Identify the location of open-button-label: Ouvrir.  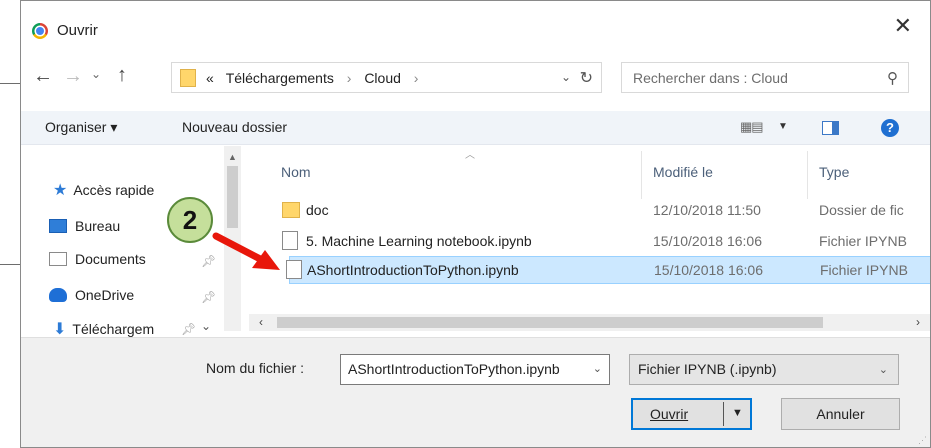
(669, 414).